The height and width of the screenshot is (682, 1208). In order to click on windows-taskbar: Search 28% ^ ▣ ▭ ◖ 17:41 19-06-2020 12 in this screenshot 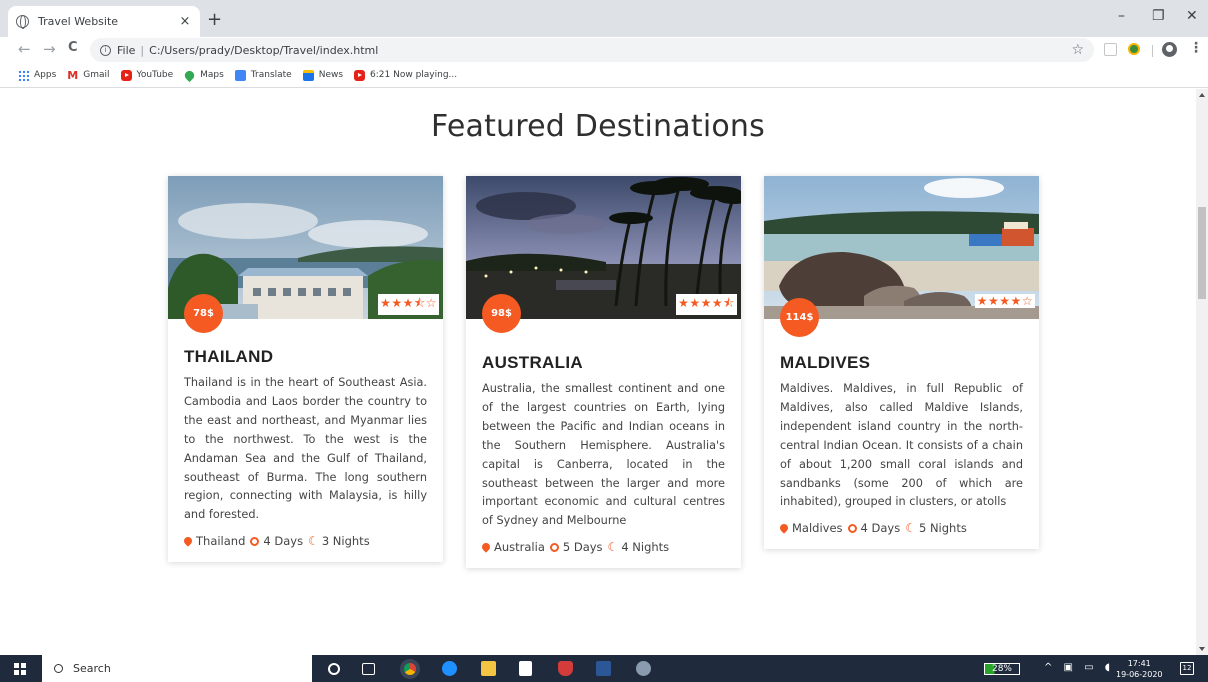, I will do `click(604, 668)`.